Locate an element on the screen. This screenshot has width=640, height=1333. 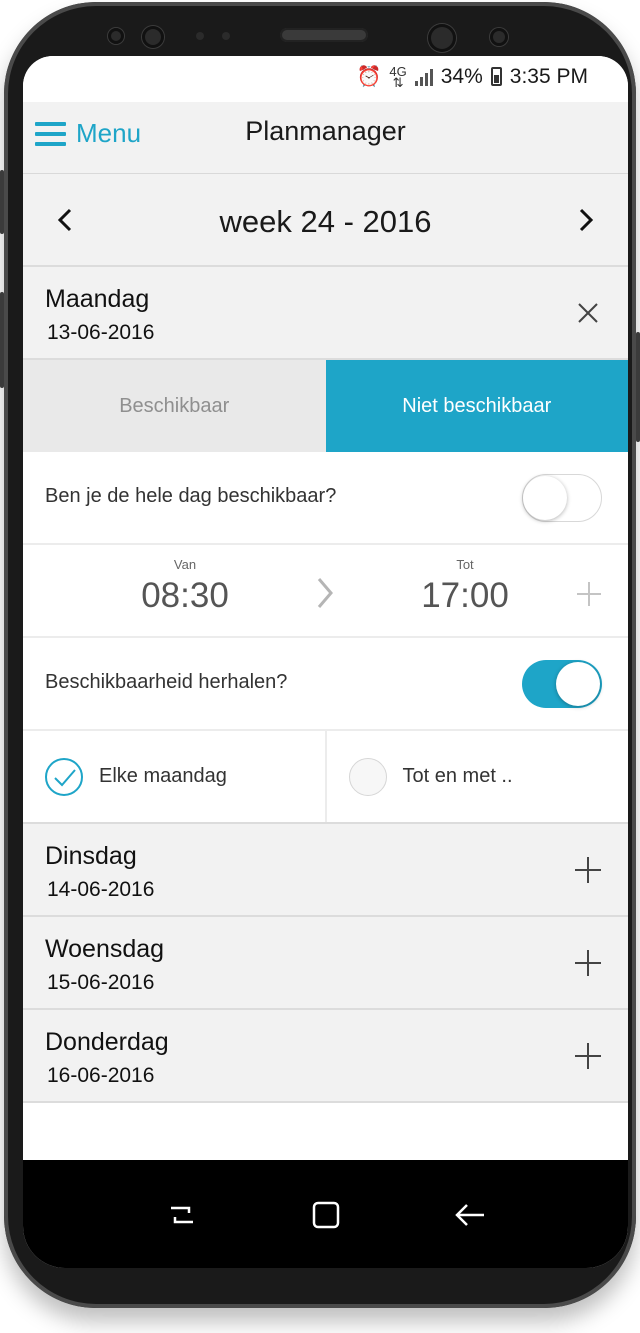
front-camera-icon is located at coordinates (442, 38).